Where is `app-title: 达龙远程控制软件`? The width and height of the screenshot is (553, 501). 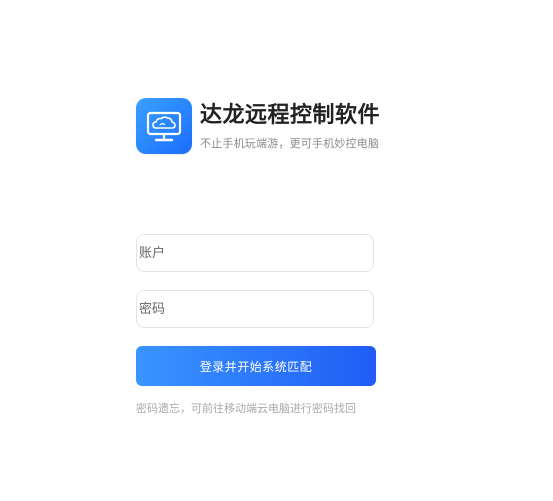
app-title: 达龙远程控制软件 is located at coordinates (290, 115).